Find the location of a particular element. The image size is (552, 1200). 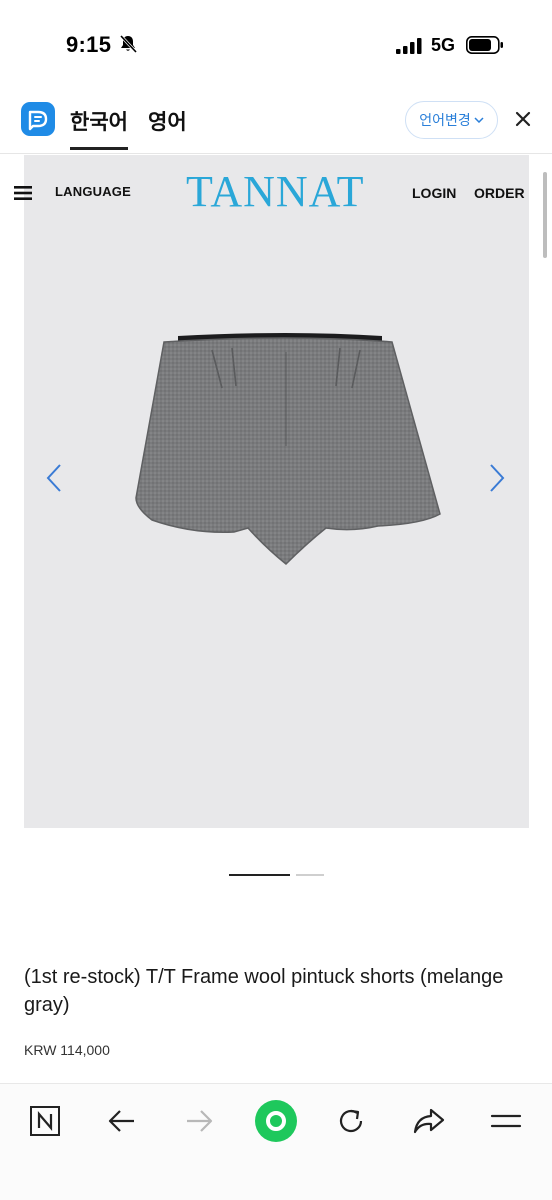

order-link: ORDER is located at coordinates (499, 193).